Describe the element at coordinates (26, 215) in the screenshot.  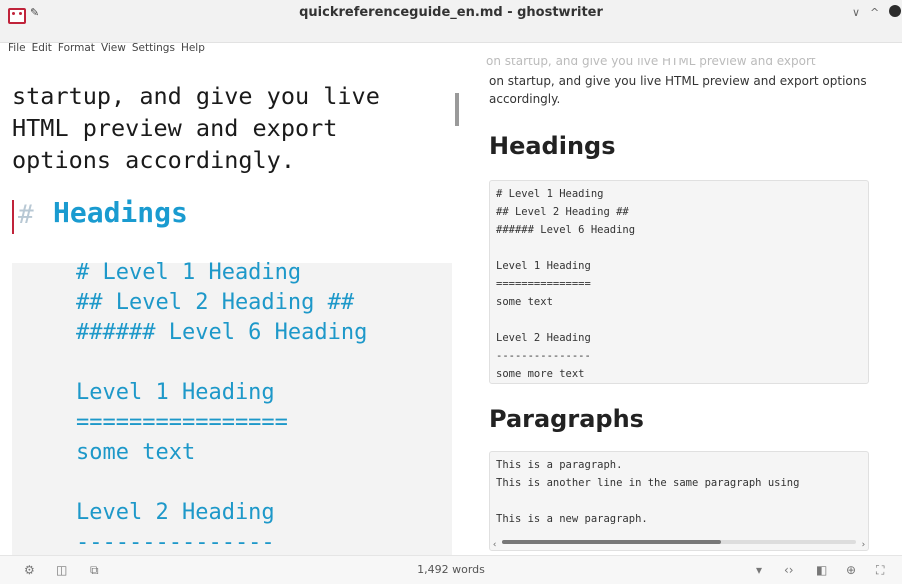
I see `heading-marker: #` at that location.